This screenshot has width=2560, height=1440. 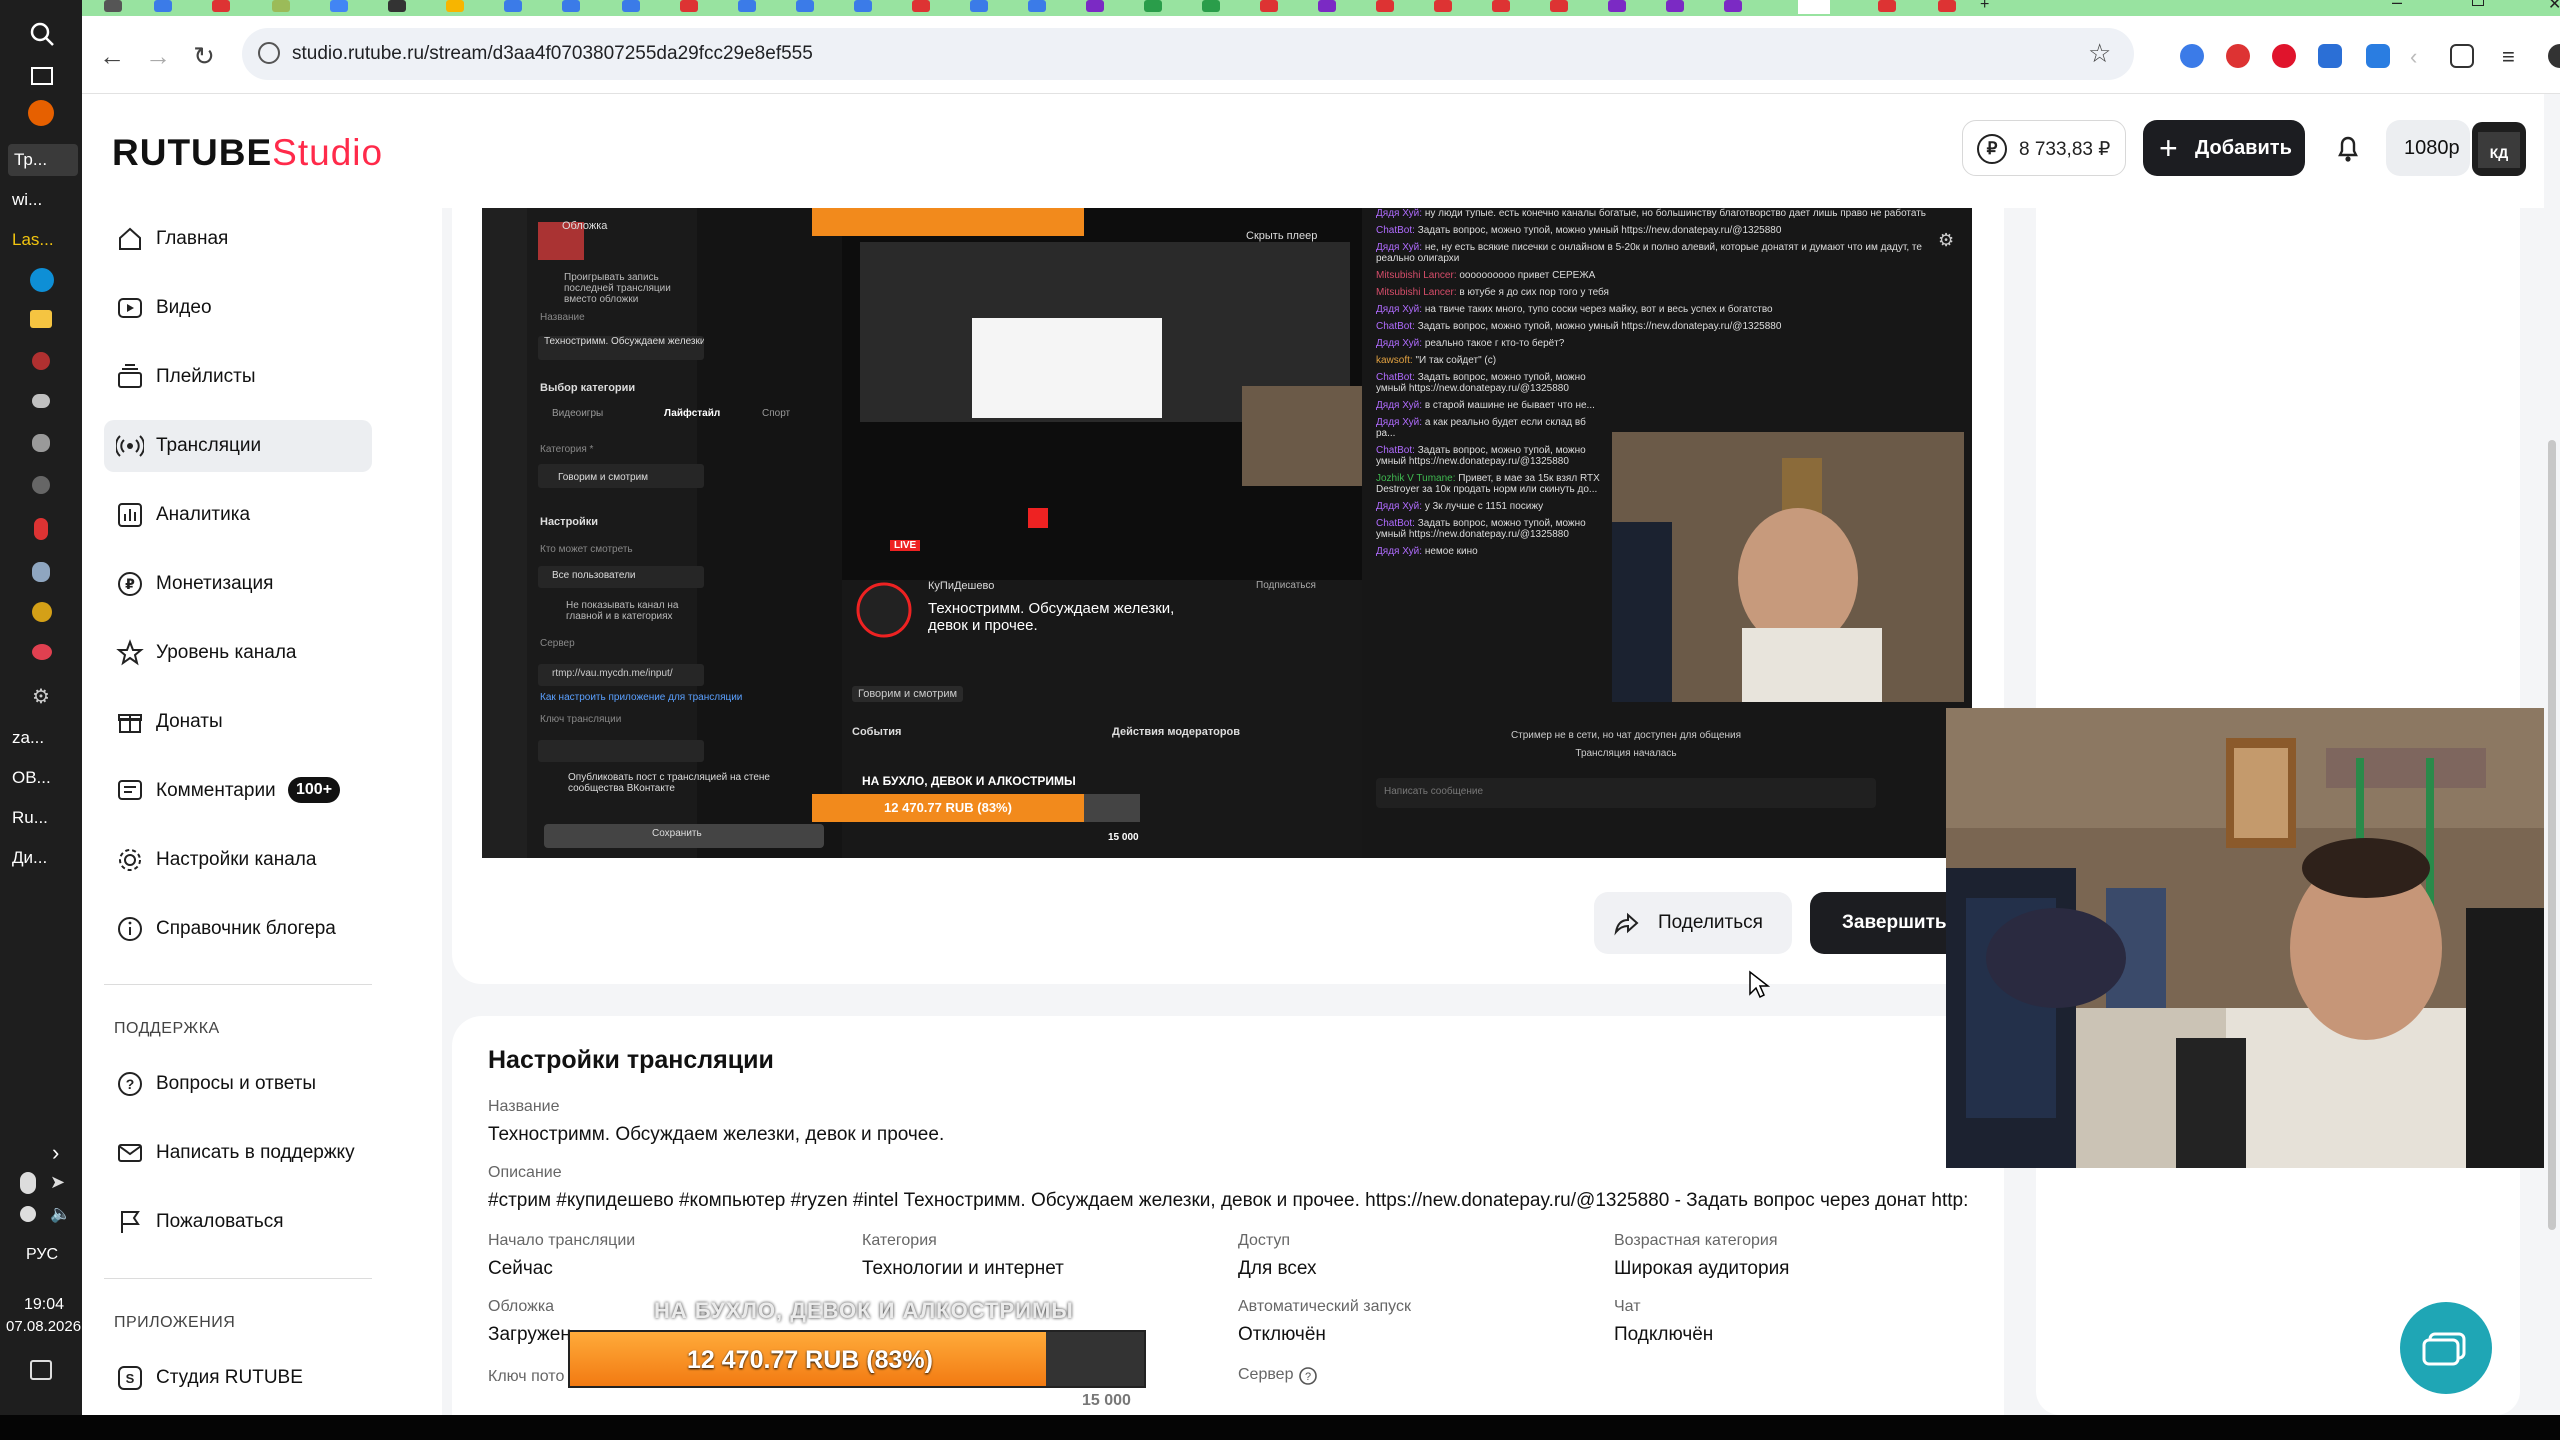 I want to click on rutube-studio-logo: RUTUBEStudio, so click(x=247, y=153).